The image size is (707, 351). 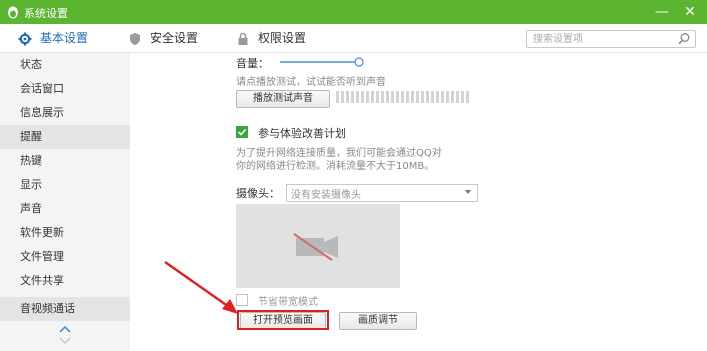 I want to click on sidebar-item-av-call: 音视频通话, so click(x=65, y=309).